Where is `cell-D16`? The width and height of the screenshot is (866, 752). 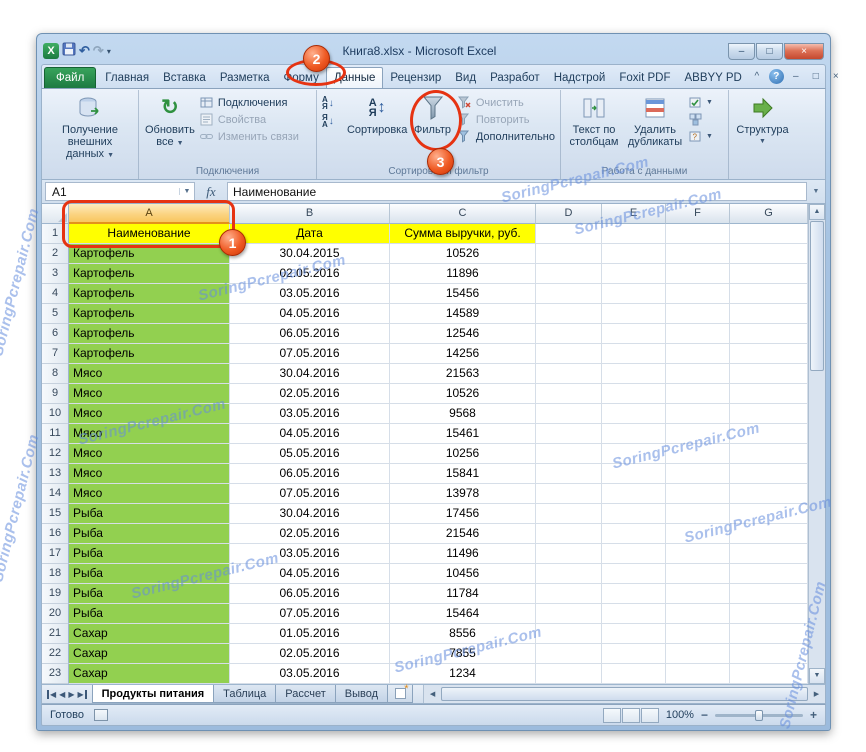
cell-D16 is located at coordinates (569, 534).